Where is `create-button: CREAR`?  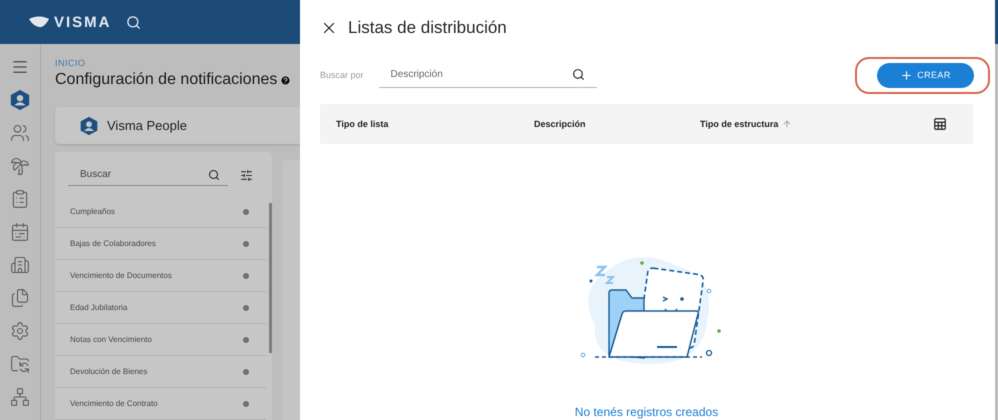
create-button: CREAR is located at coordinates (925, 75).